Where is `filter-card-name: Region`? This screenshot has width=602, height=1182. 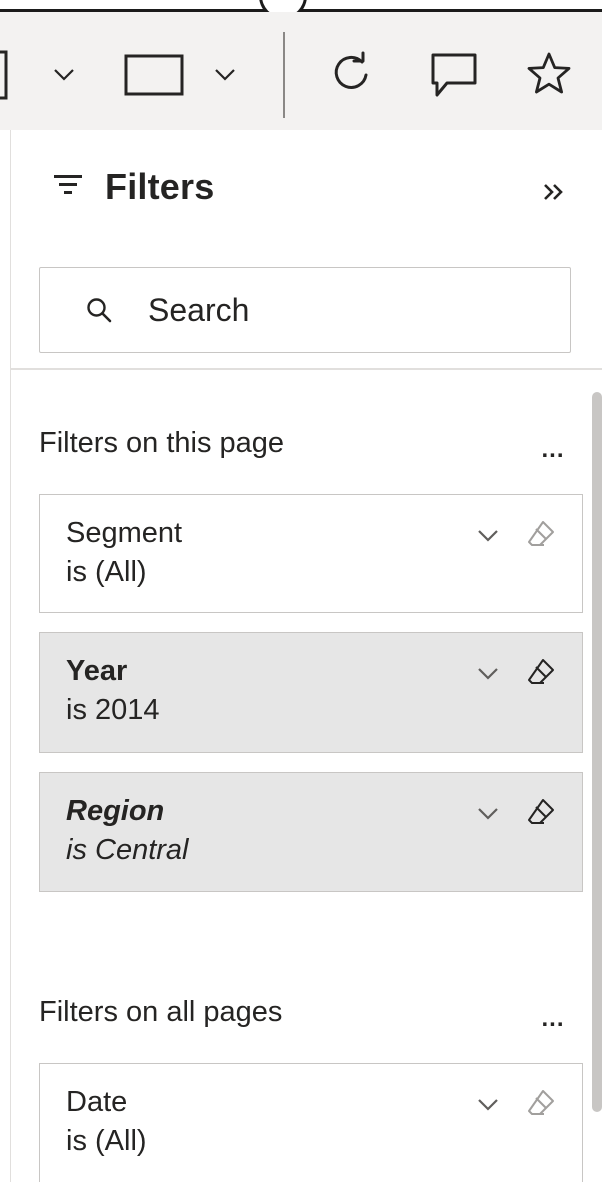 filter-card-name: Region is located at coordinates (115, 811).